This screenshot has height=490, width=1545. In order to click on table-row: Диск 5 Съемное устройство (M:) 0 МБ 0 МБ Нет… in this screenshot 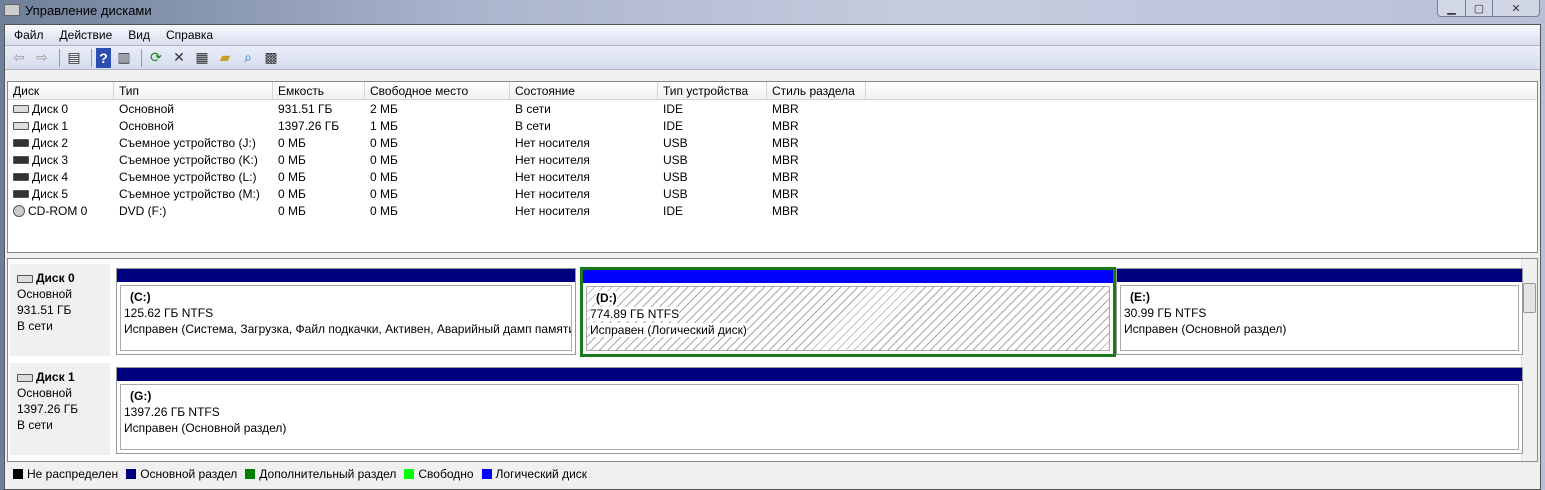, I will do `click(772, 193)`.